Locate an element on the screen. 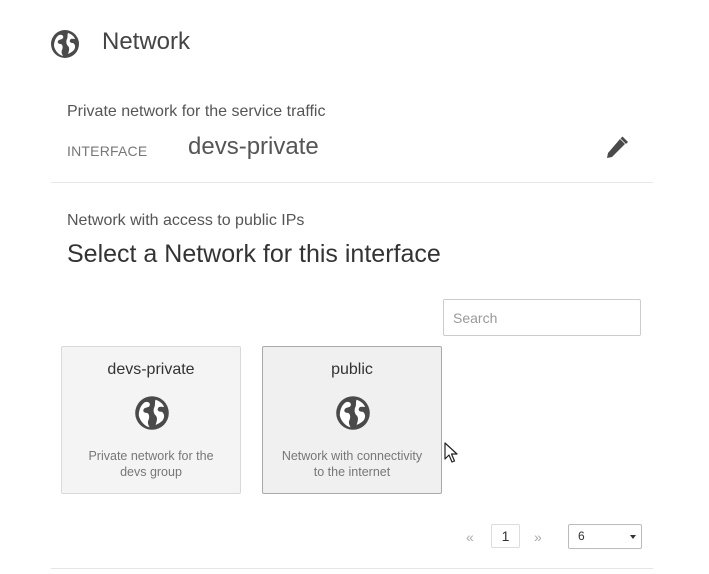  mouse-cursor-icon is located at coordinates (452, 453).